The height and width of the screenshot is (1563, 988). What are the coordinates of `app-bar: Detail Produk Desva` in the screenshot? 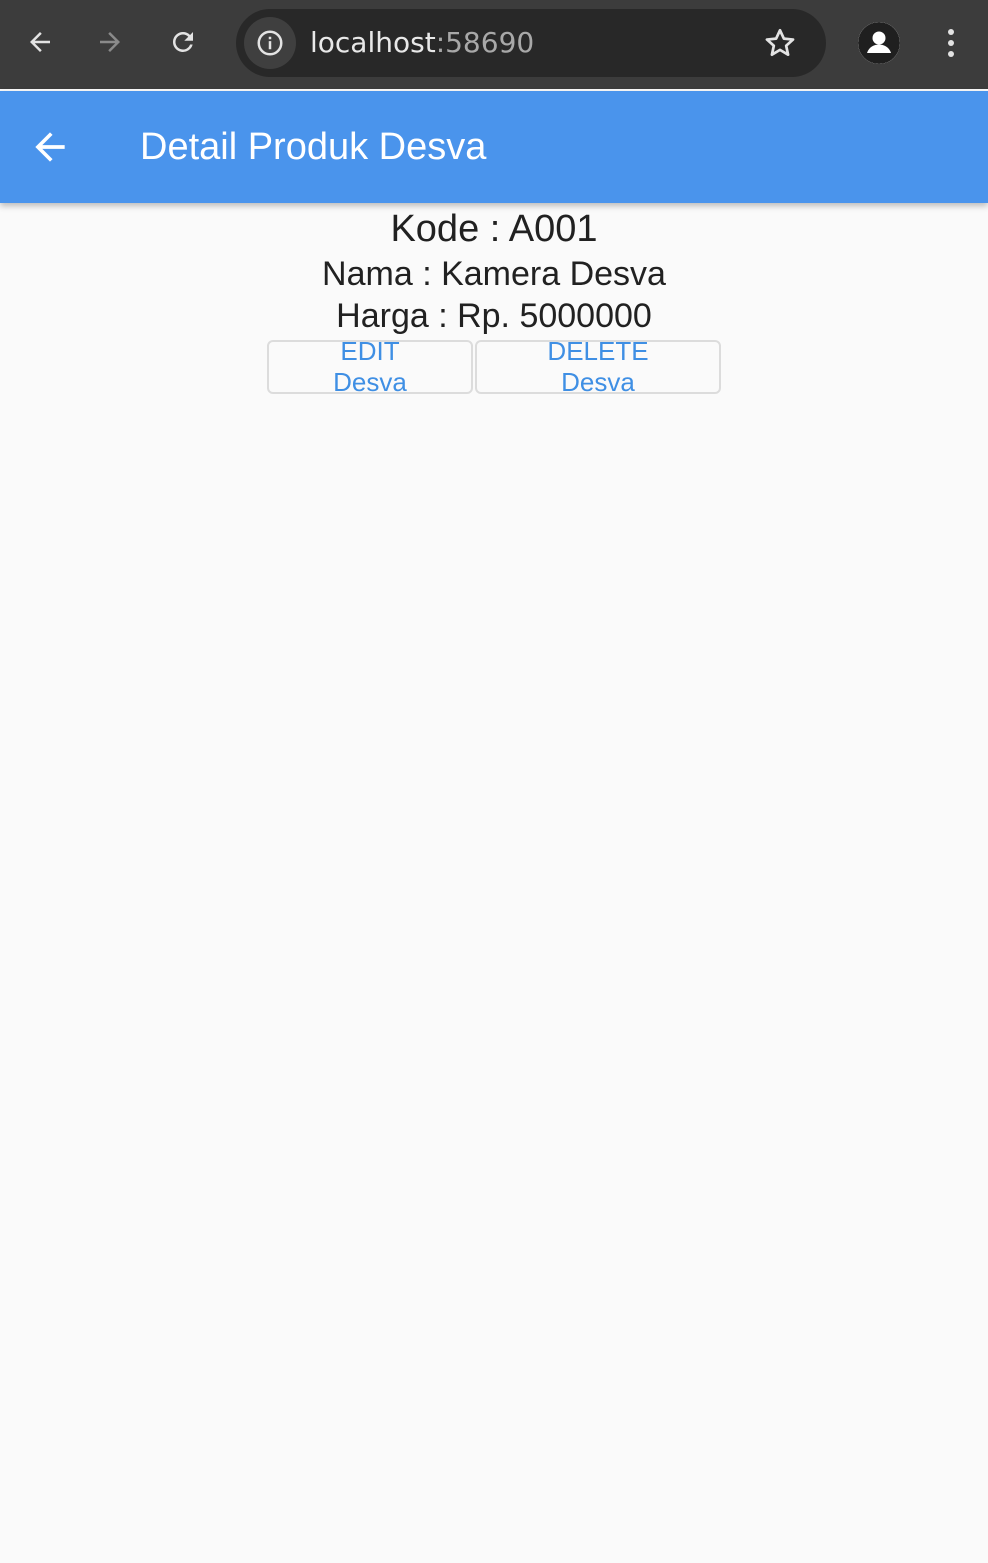 It's located at (494, 147).